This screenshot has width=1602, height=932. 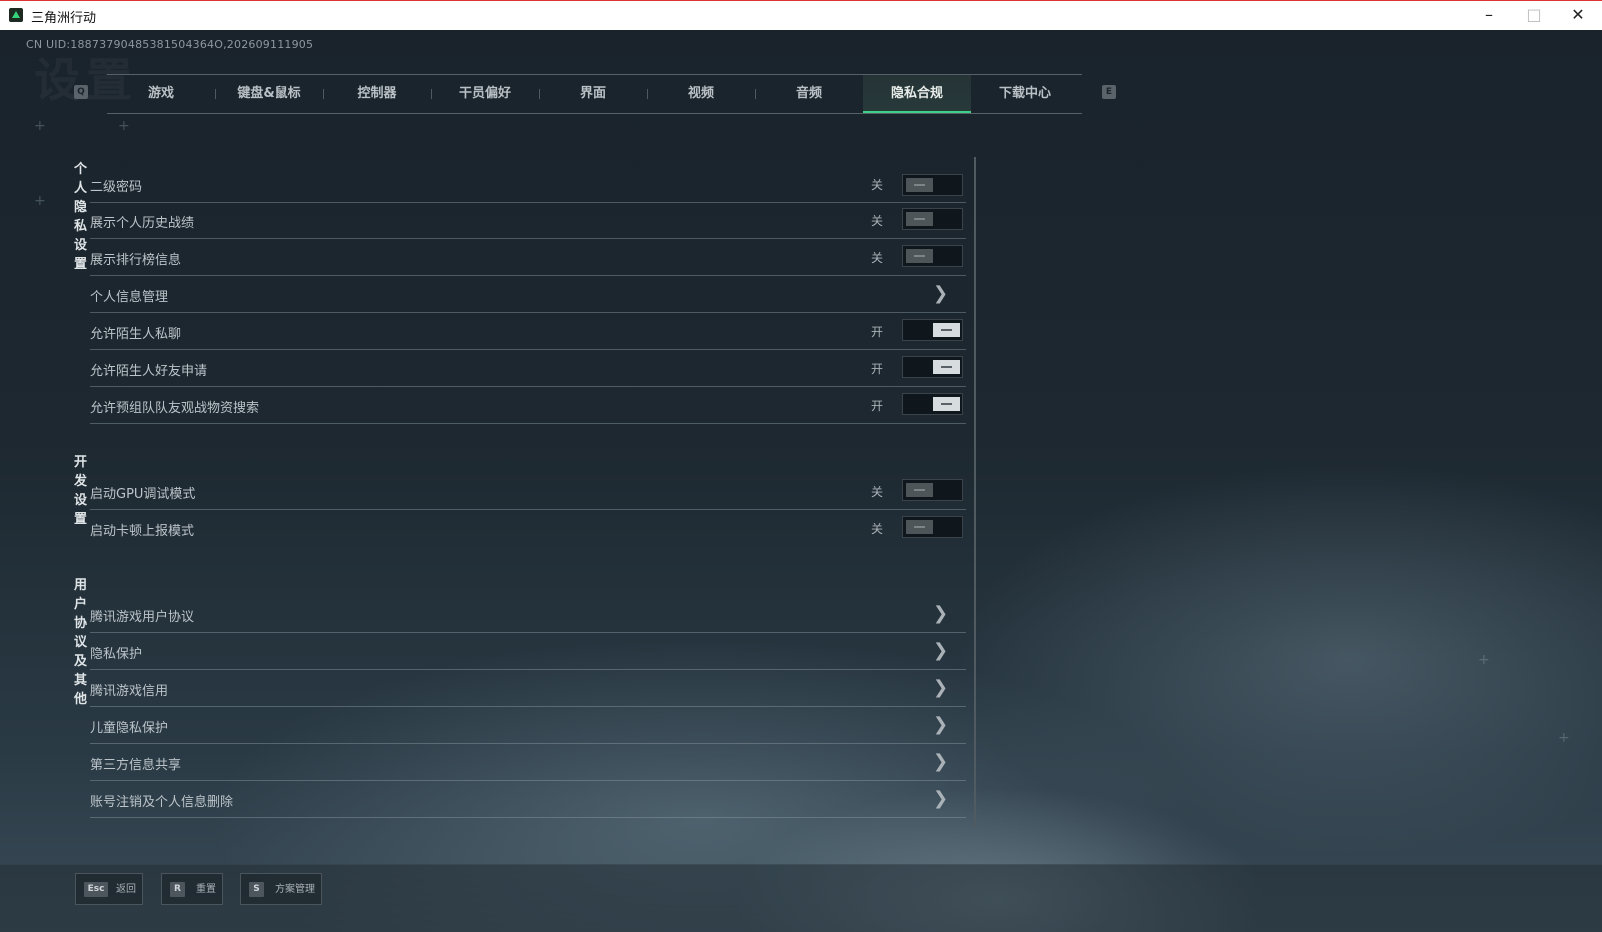 What do you see at coordinates (162, 802) in the screenshot?
I see `setting-label: 账号注销及个人信息删除` at bounding box center [162, 802].